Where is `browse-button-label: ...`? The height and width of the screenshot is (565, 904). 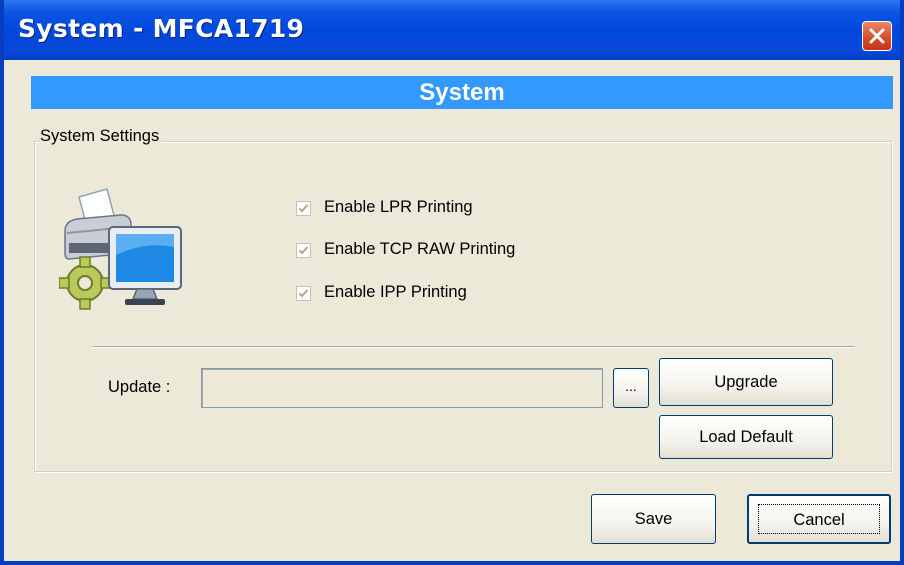 browse-button-label: ... is located at coordinates (631, 386).